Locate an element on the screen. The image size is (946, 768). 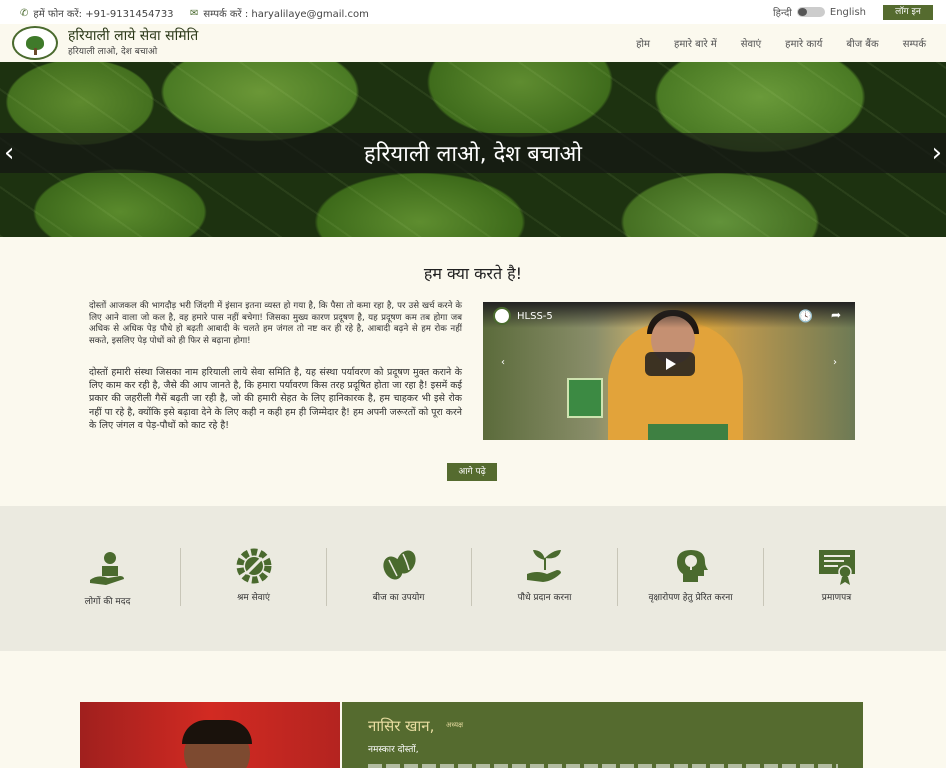
lang-english: English is located at coordinates (848, 12).